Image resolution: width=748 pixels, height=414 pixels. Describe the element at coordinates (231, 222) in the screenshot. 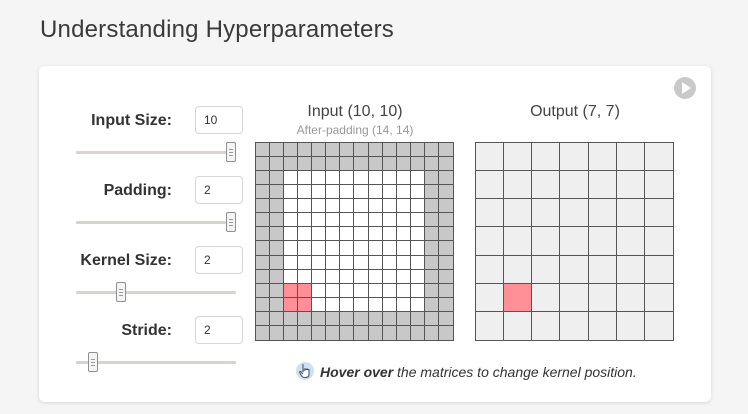

I see `padding-slider-thumb` at that location.